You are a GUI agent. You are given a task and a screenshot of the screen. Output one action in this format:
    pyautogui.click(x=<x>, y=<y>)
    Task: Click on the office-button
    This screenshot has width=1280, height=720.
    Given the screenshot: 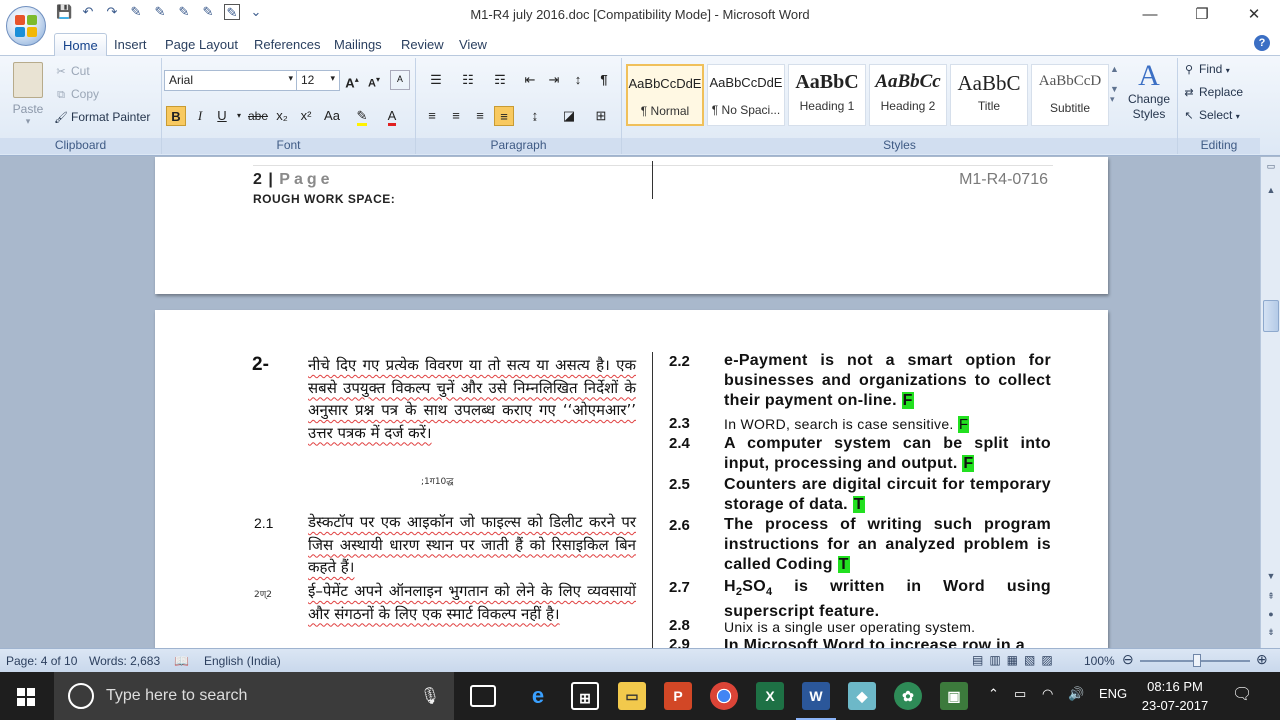 What is the action you would take?
    pyautogui.click(x=26, y=26)
    